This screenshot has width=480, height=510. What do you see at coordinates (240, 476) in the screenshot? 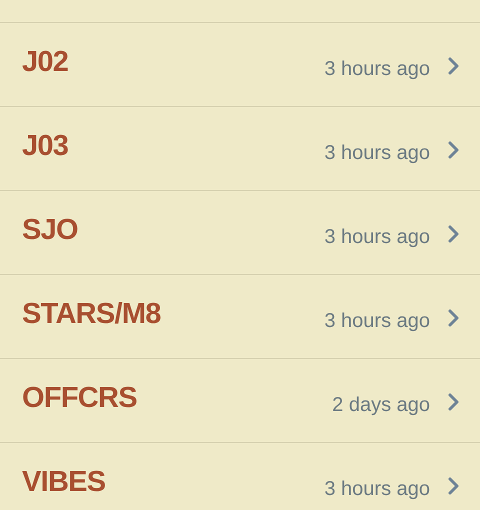
I see `list-row: VIBES 3 hours ago` at bounding box center [240, 476].